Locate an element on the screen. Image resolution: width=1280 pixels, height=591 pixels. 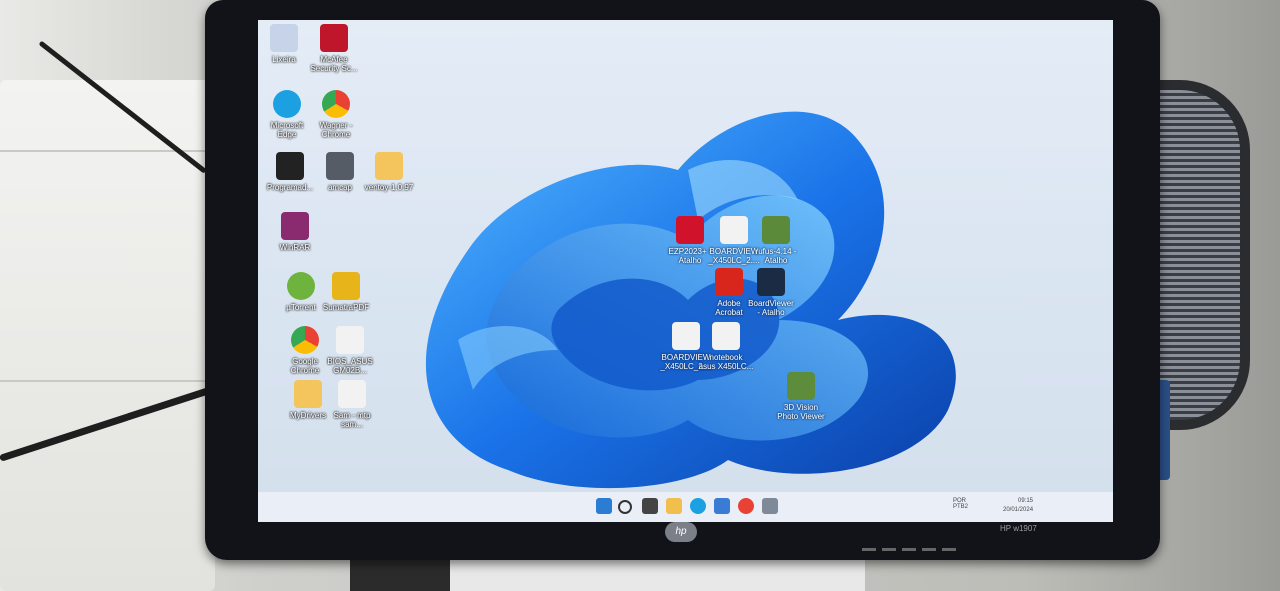
monitor-model-label: HP w1907 is located at coordinates (1018, 528).